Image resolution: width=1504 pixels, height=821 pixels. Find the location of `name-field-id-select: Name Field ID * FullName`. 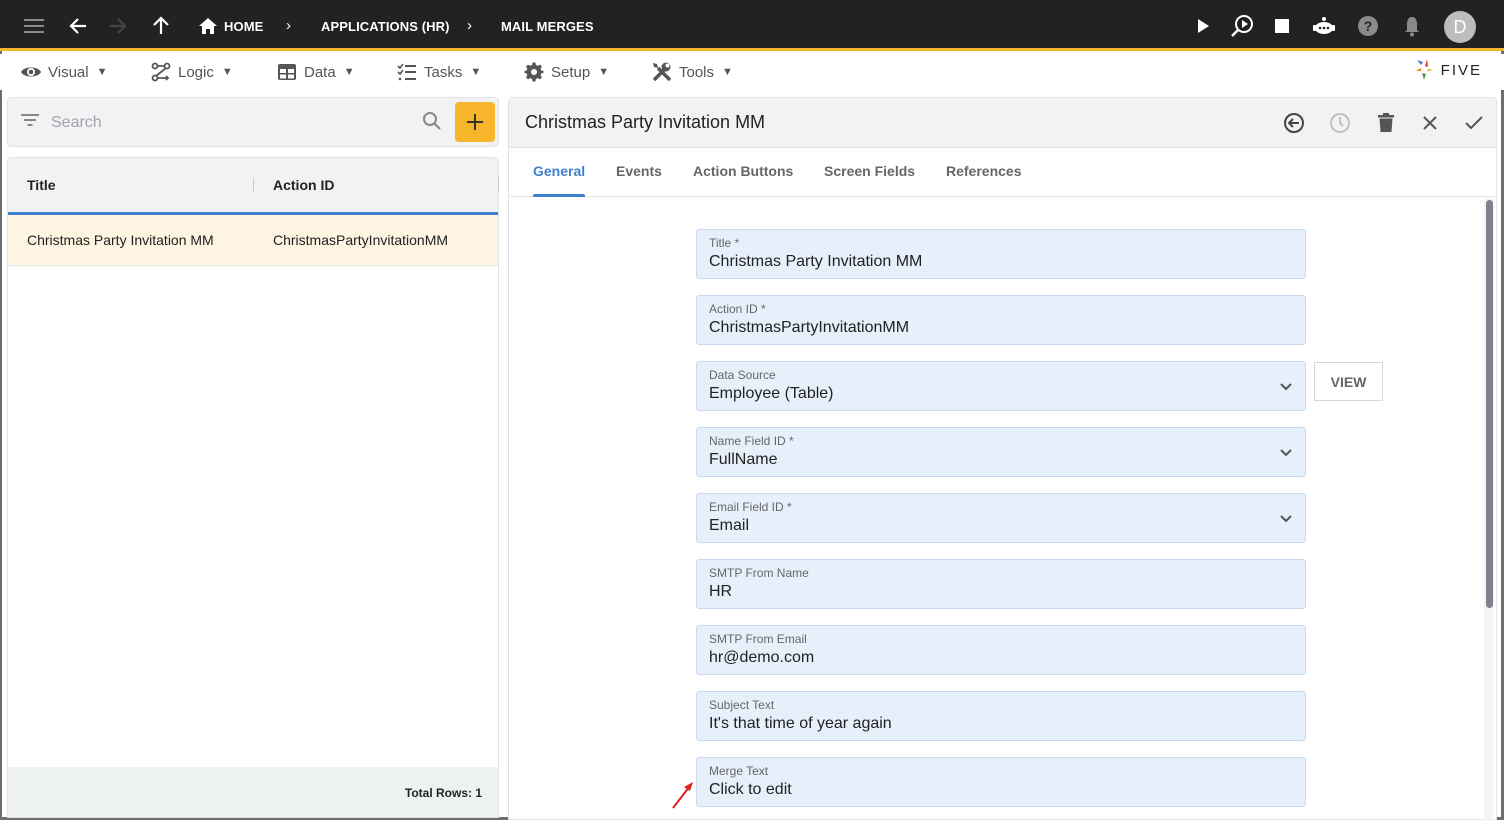

name-field-id-select: Name Field ID * FullName is located at coordinates (1001, 452).